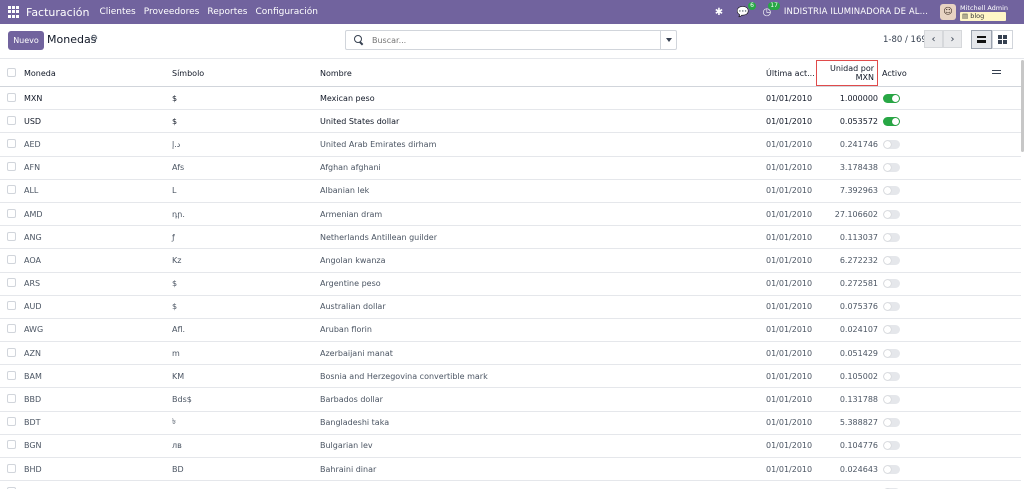  Describe the element at coordinates (510, 284) in the screenshot. I see `table-row: ARS $ Argentine peso 01/01/2010 0.272581` at that location.